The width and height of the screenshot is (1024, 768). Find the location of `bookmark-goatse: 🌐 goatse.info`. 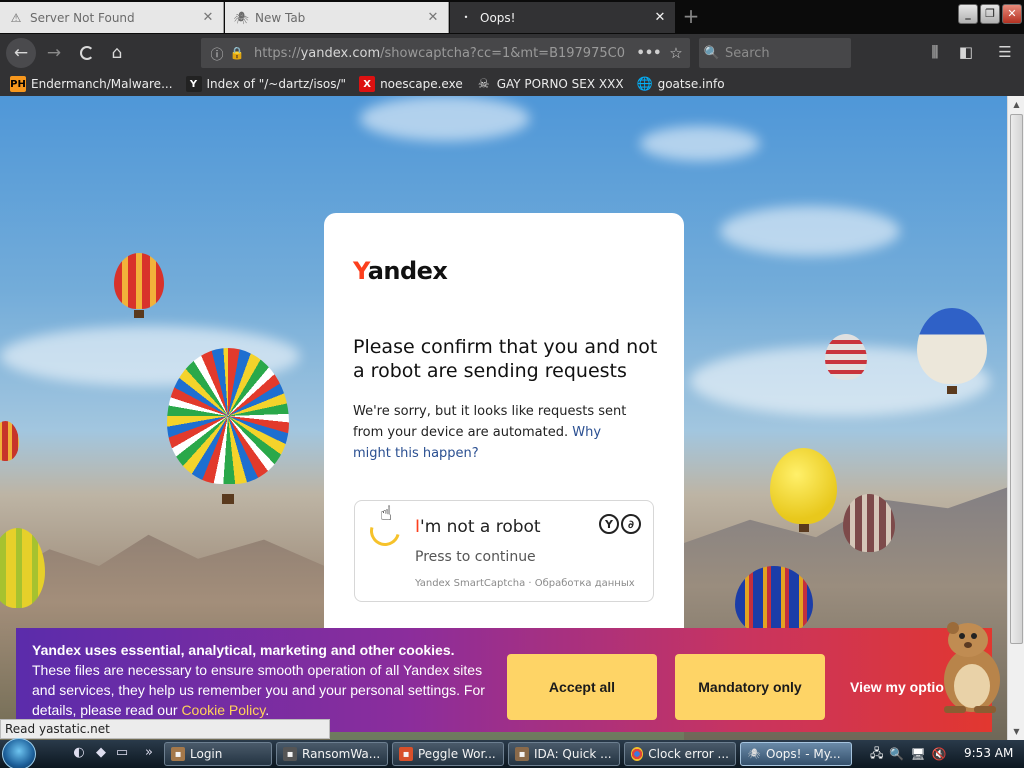

bookmark-goatse: 🌐 goatse.info is located at coordinates (680, 84).